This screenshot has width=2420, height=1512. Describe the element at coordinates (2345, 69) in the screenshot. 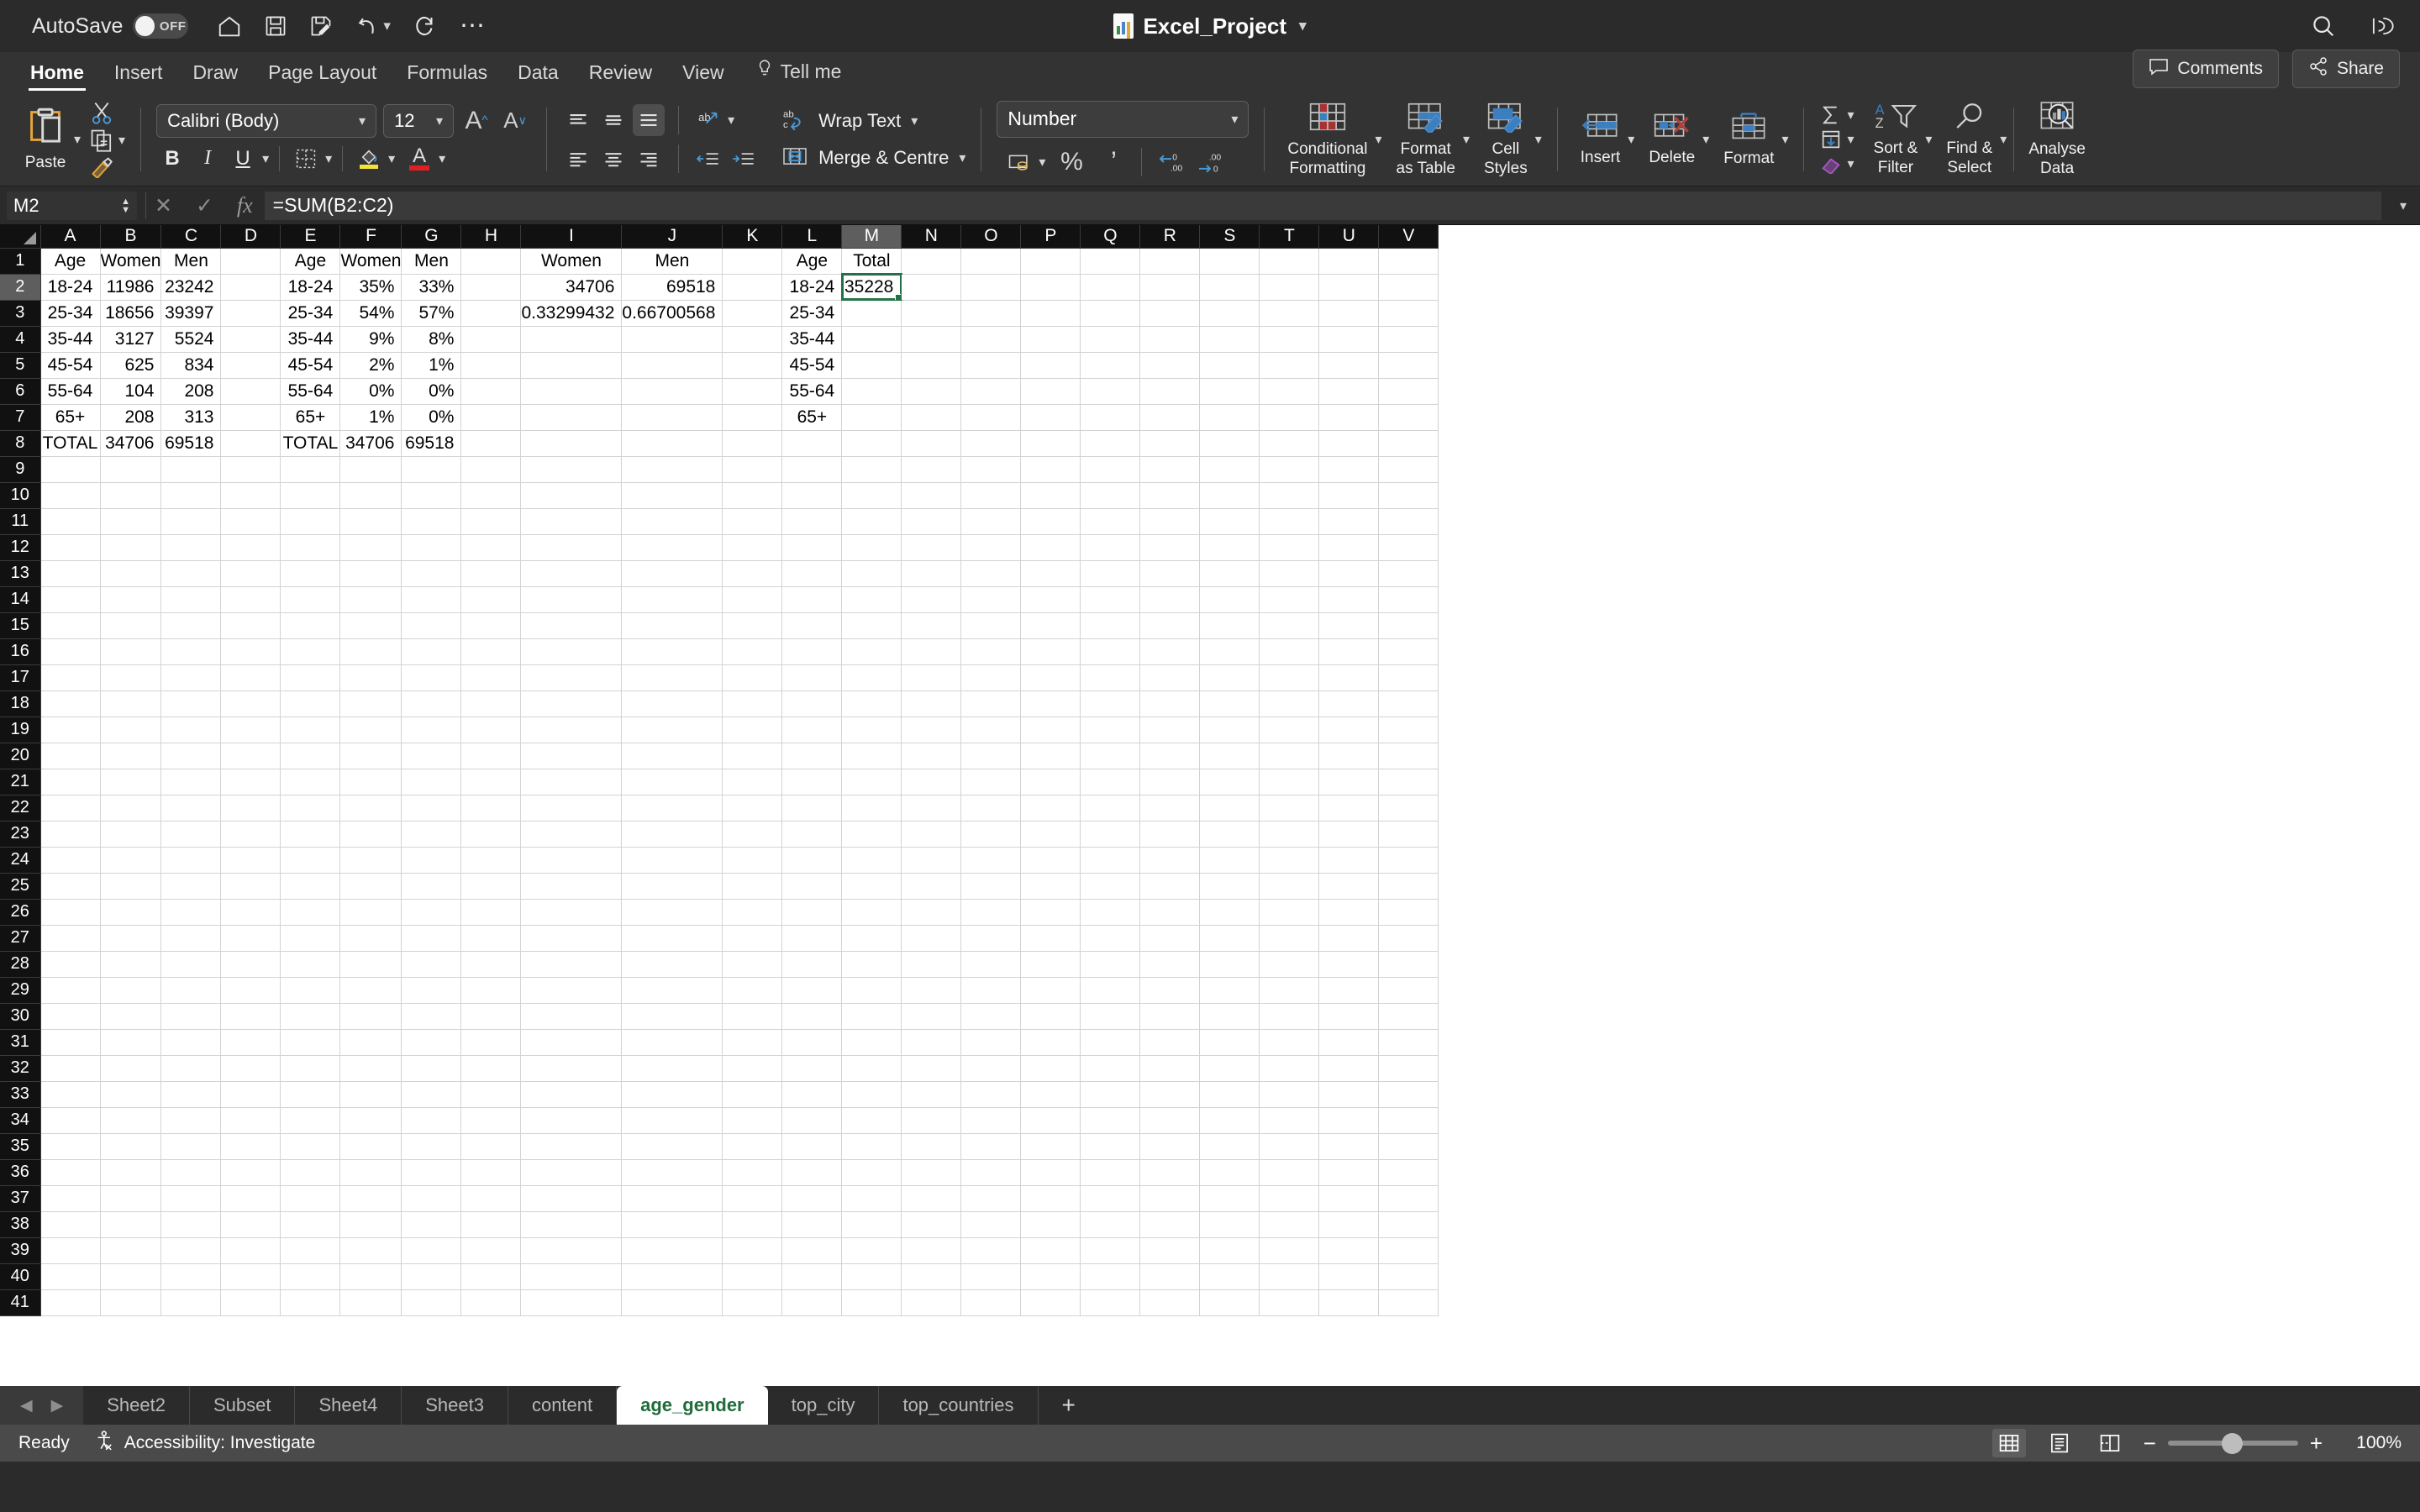

I see `share-button: Share` at that location.